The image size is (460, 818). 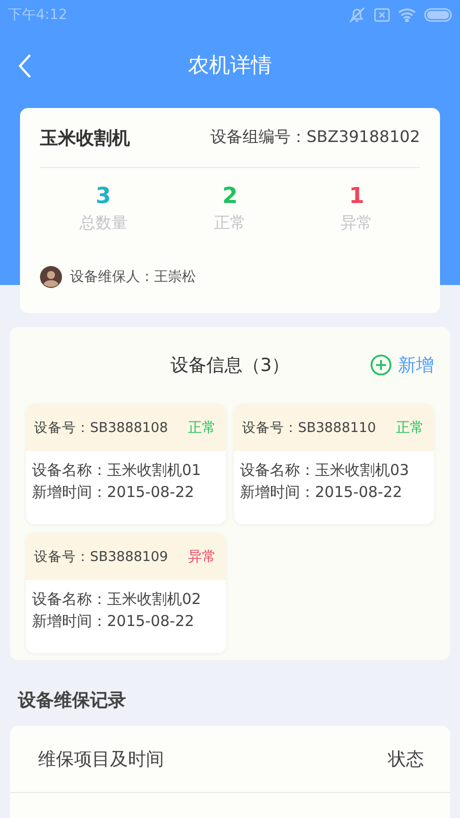 I want to click on plus-icon, so click(x=381, y=365).